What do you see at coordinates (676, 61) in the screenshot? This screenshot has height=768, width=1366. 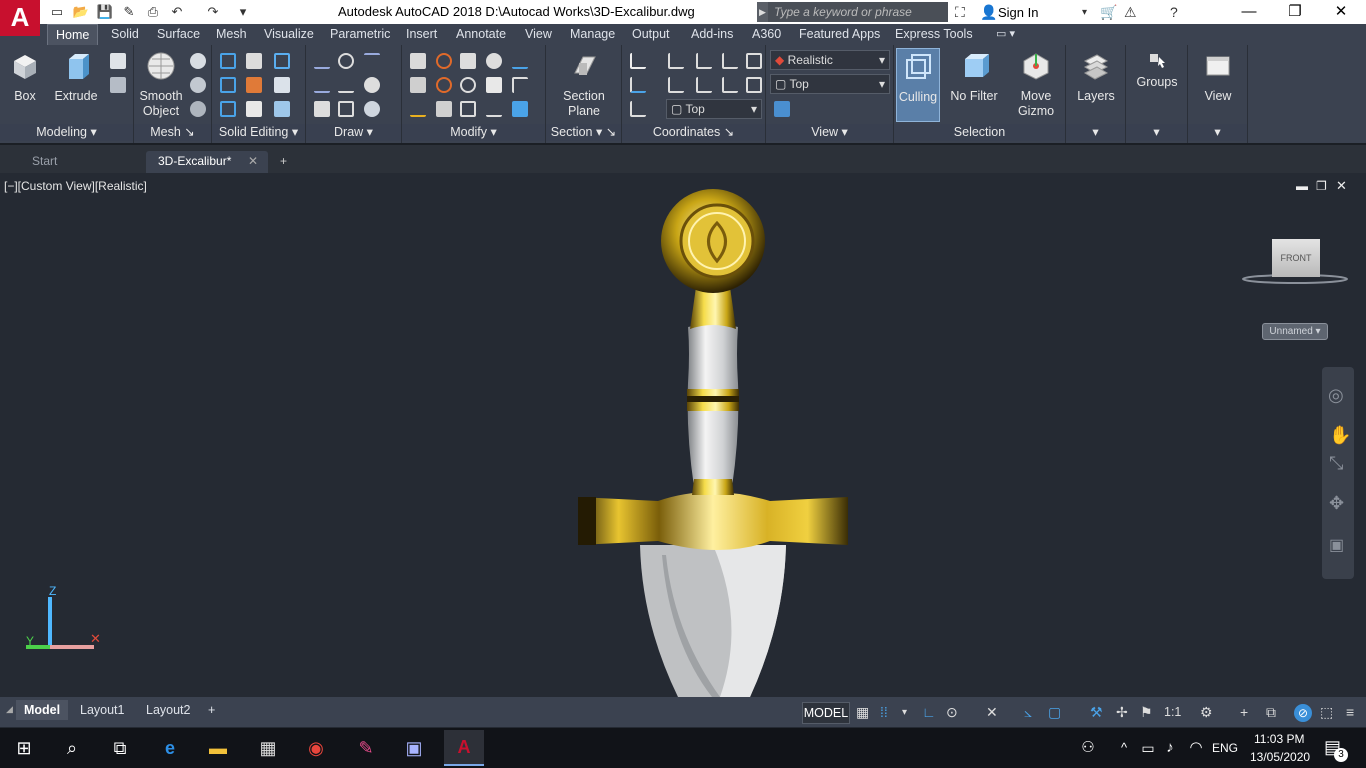 I see `ucs-world-icon` at bounding box center [676, 61].